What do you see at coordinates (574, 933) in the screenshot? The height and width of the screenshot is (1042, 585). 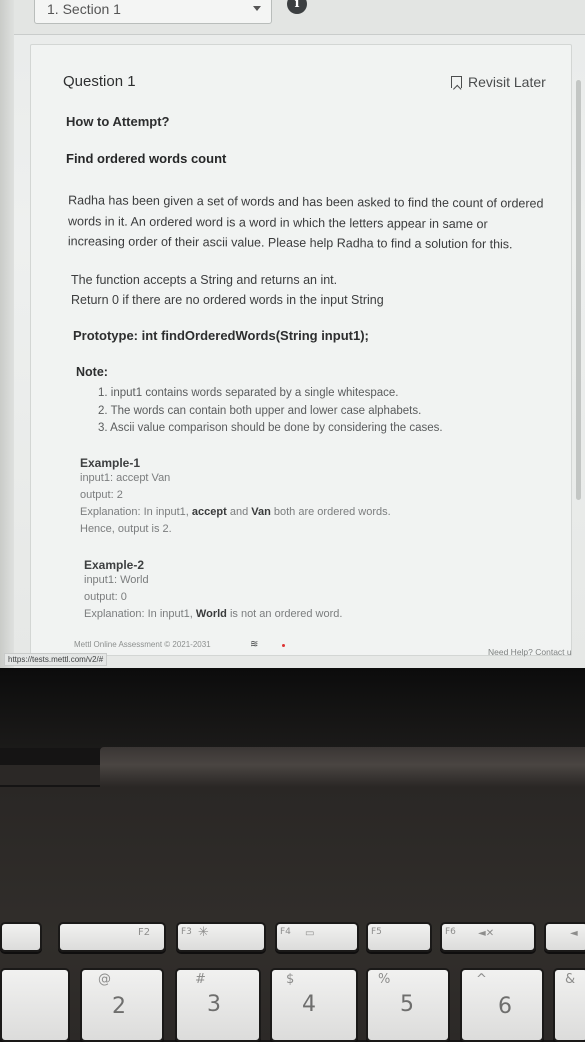 I see `volume-icon: ◄` at bounding box center [574, 933].